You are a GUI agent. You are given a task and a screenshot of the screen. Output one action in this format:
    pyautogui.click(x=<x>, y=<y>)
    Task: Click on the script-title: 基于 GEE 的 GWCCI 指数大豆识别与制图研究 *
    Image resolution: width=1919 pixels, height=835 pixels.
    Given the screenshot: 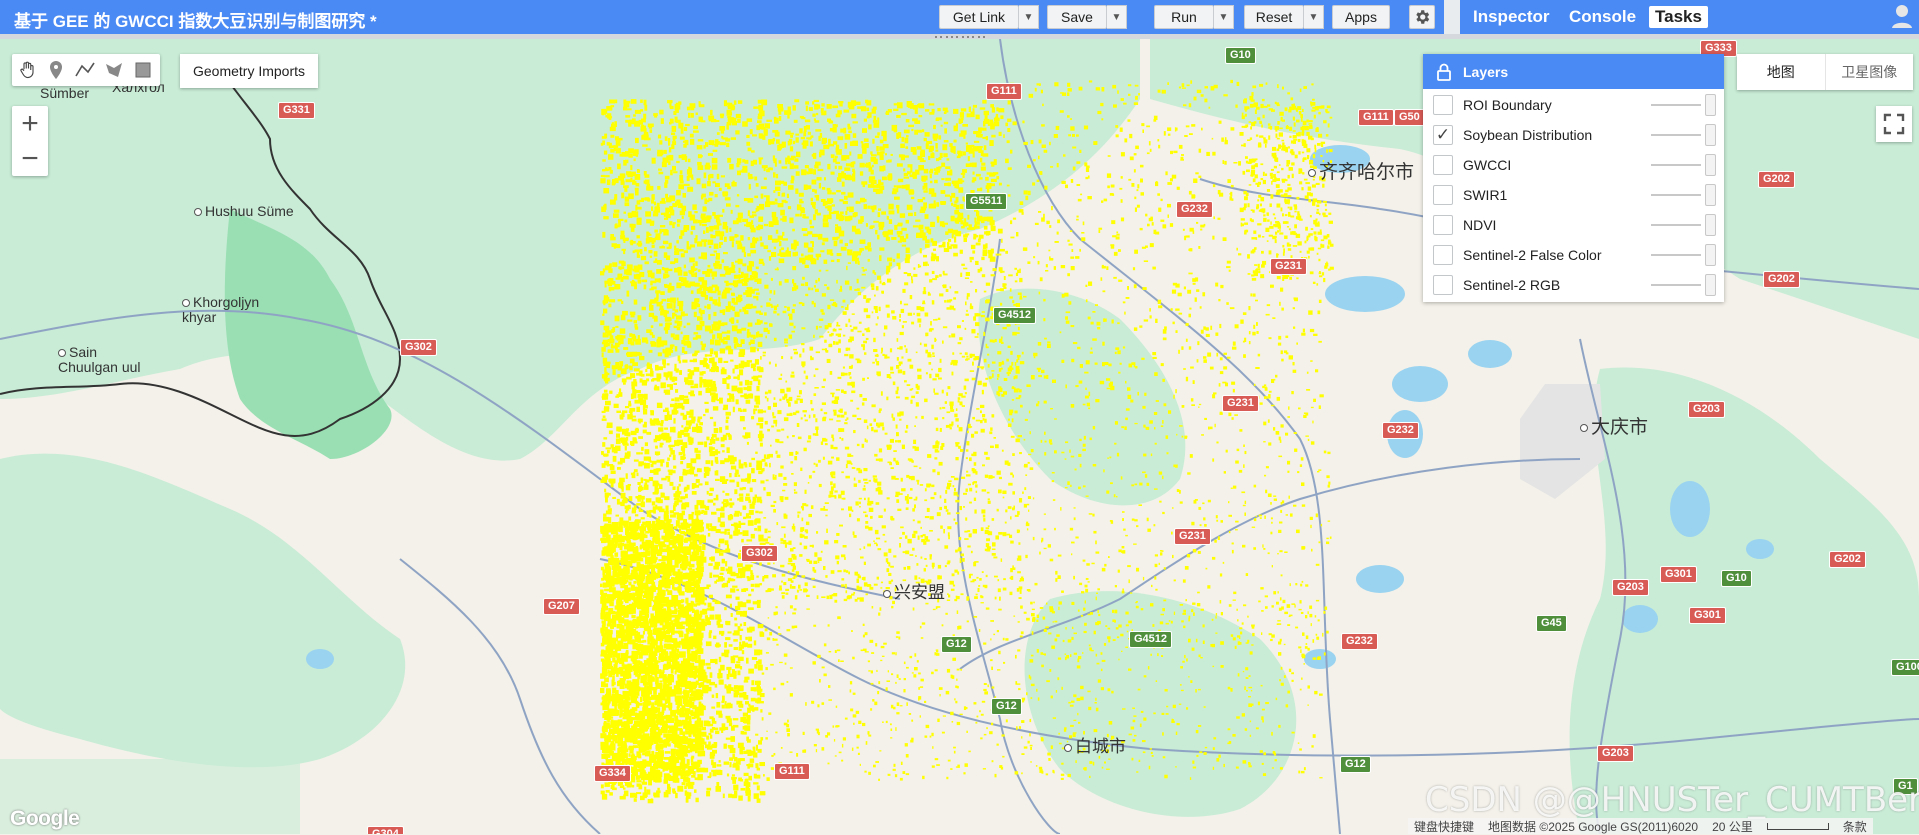 What is the action you would take?
    pyautogui.click(x=195, y=19)
    